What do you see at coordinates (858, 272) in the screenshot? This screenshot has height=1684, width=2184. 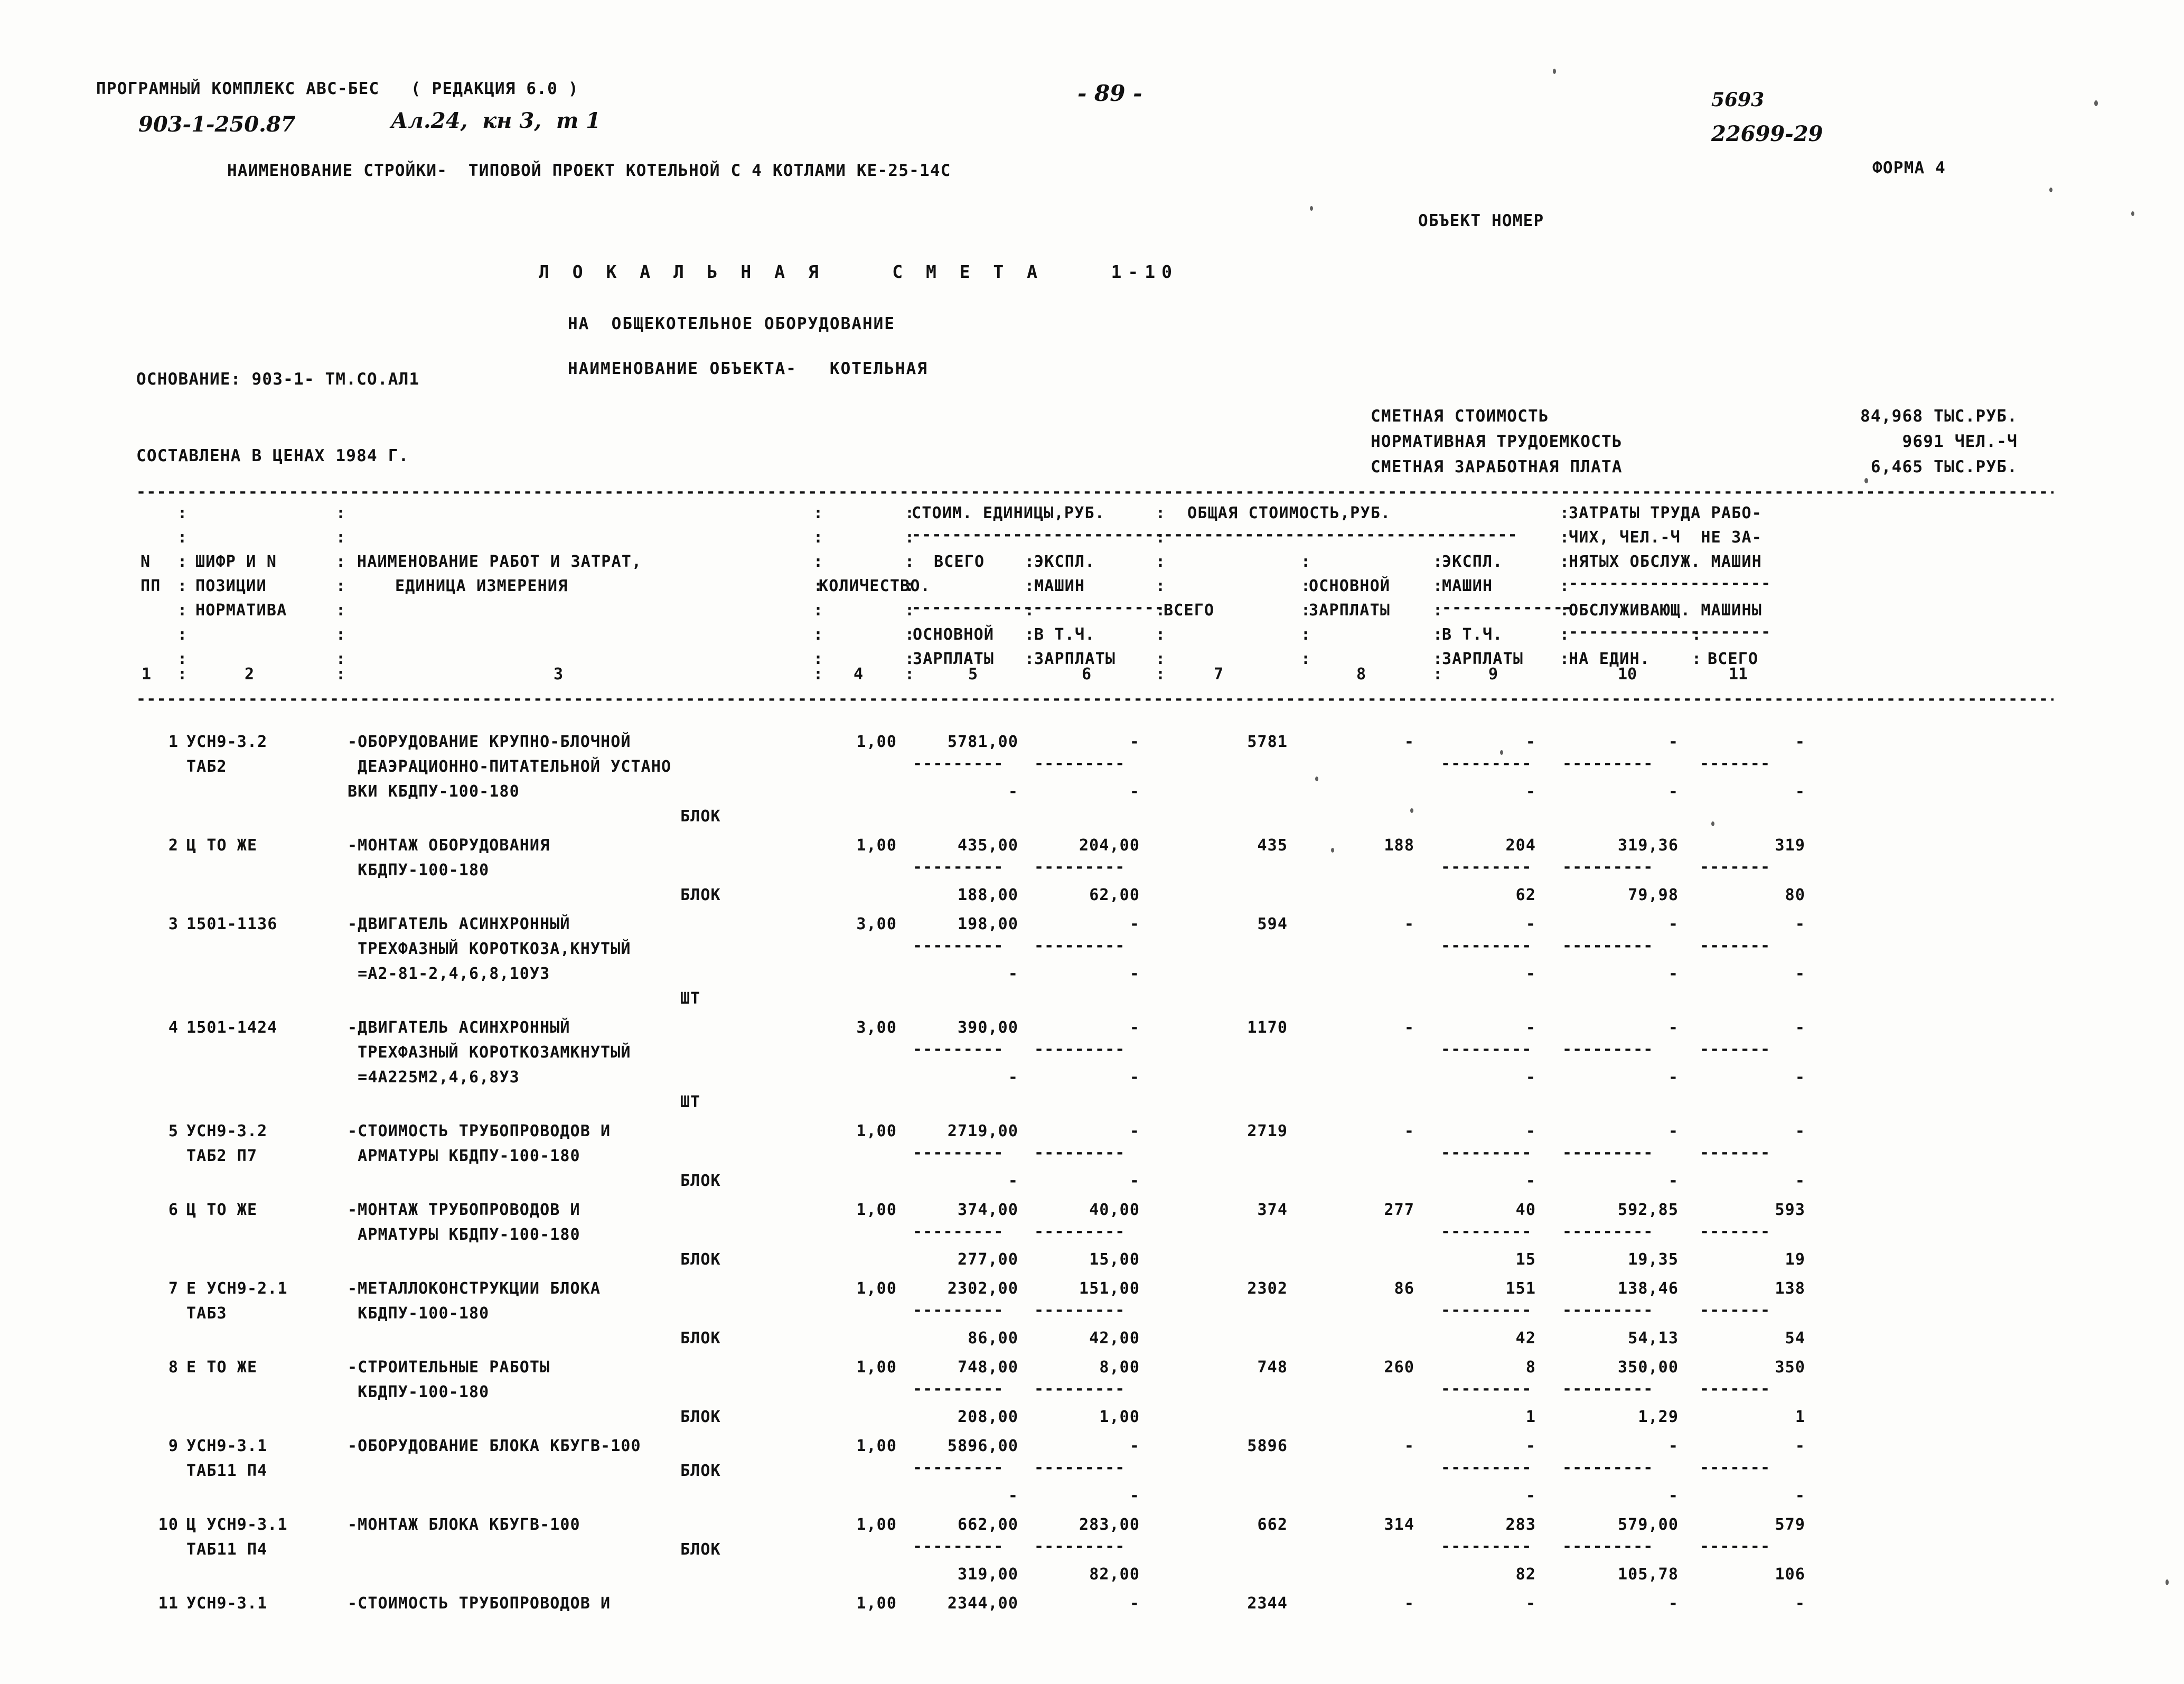 I see `page-title: Л О К А Л Ь Н А Я С М Е Т А 1-10` at bounding box center [858, 272].